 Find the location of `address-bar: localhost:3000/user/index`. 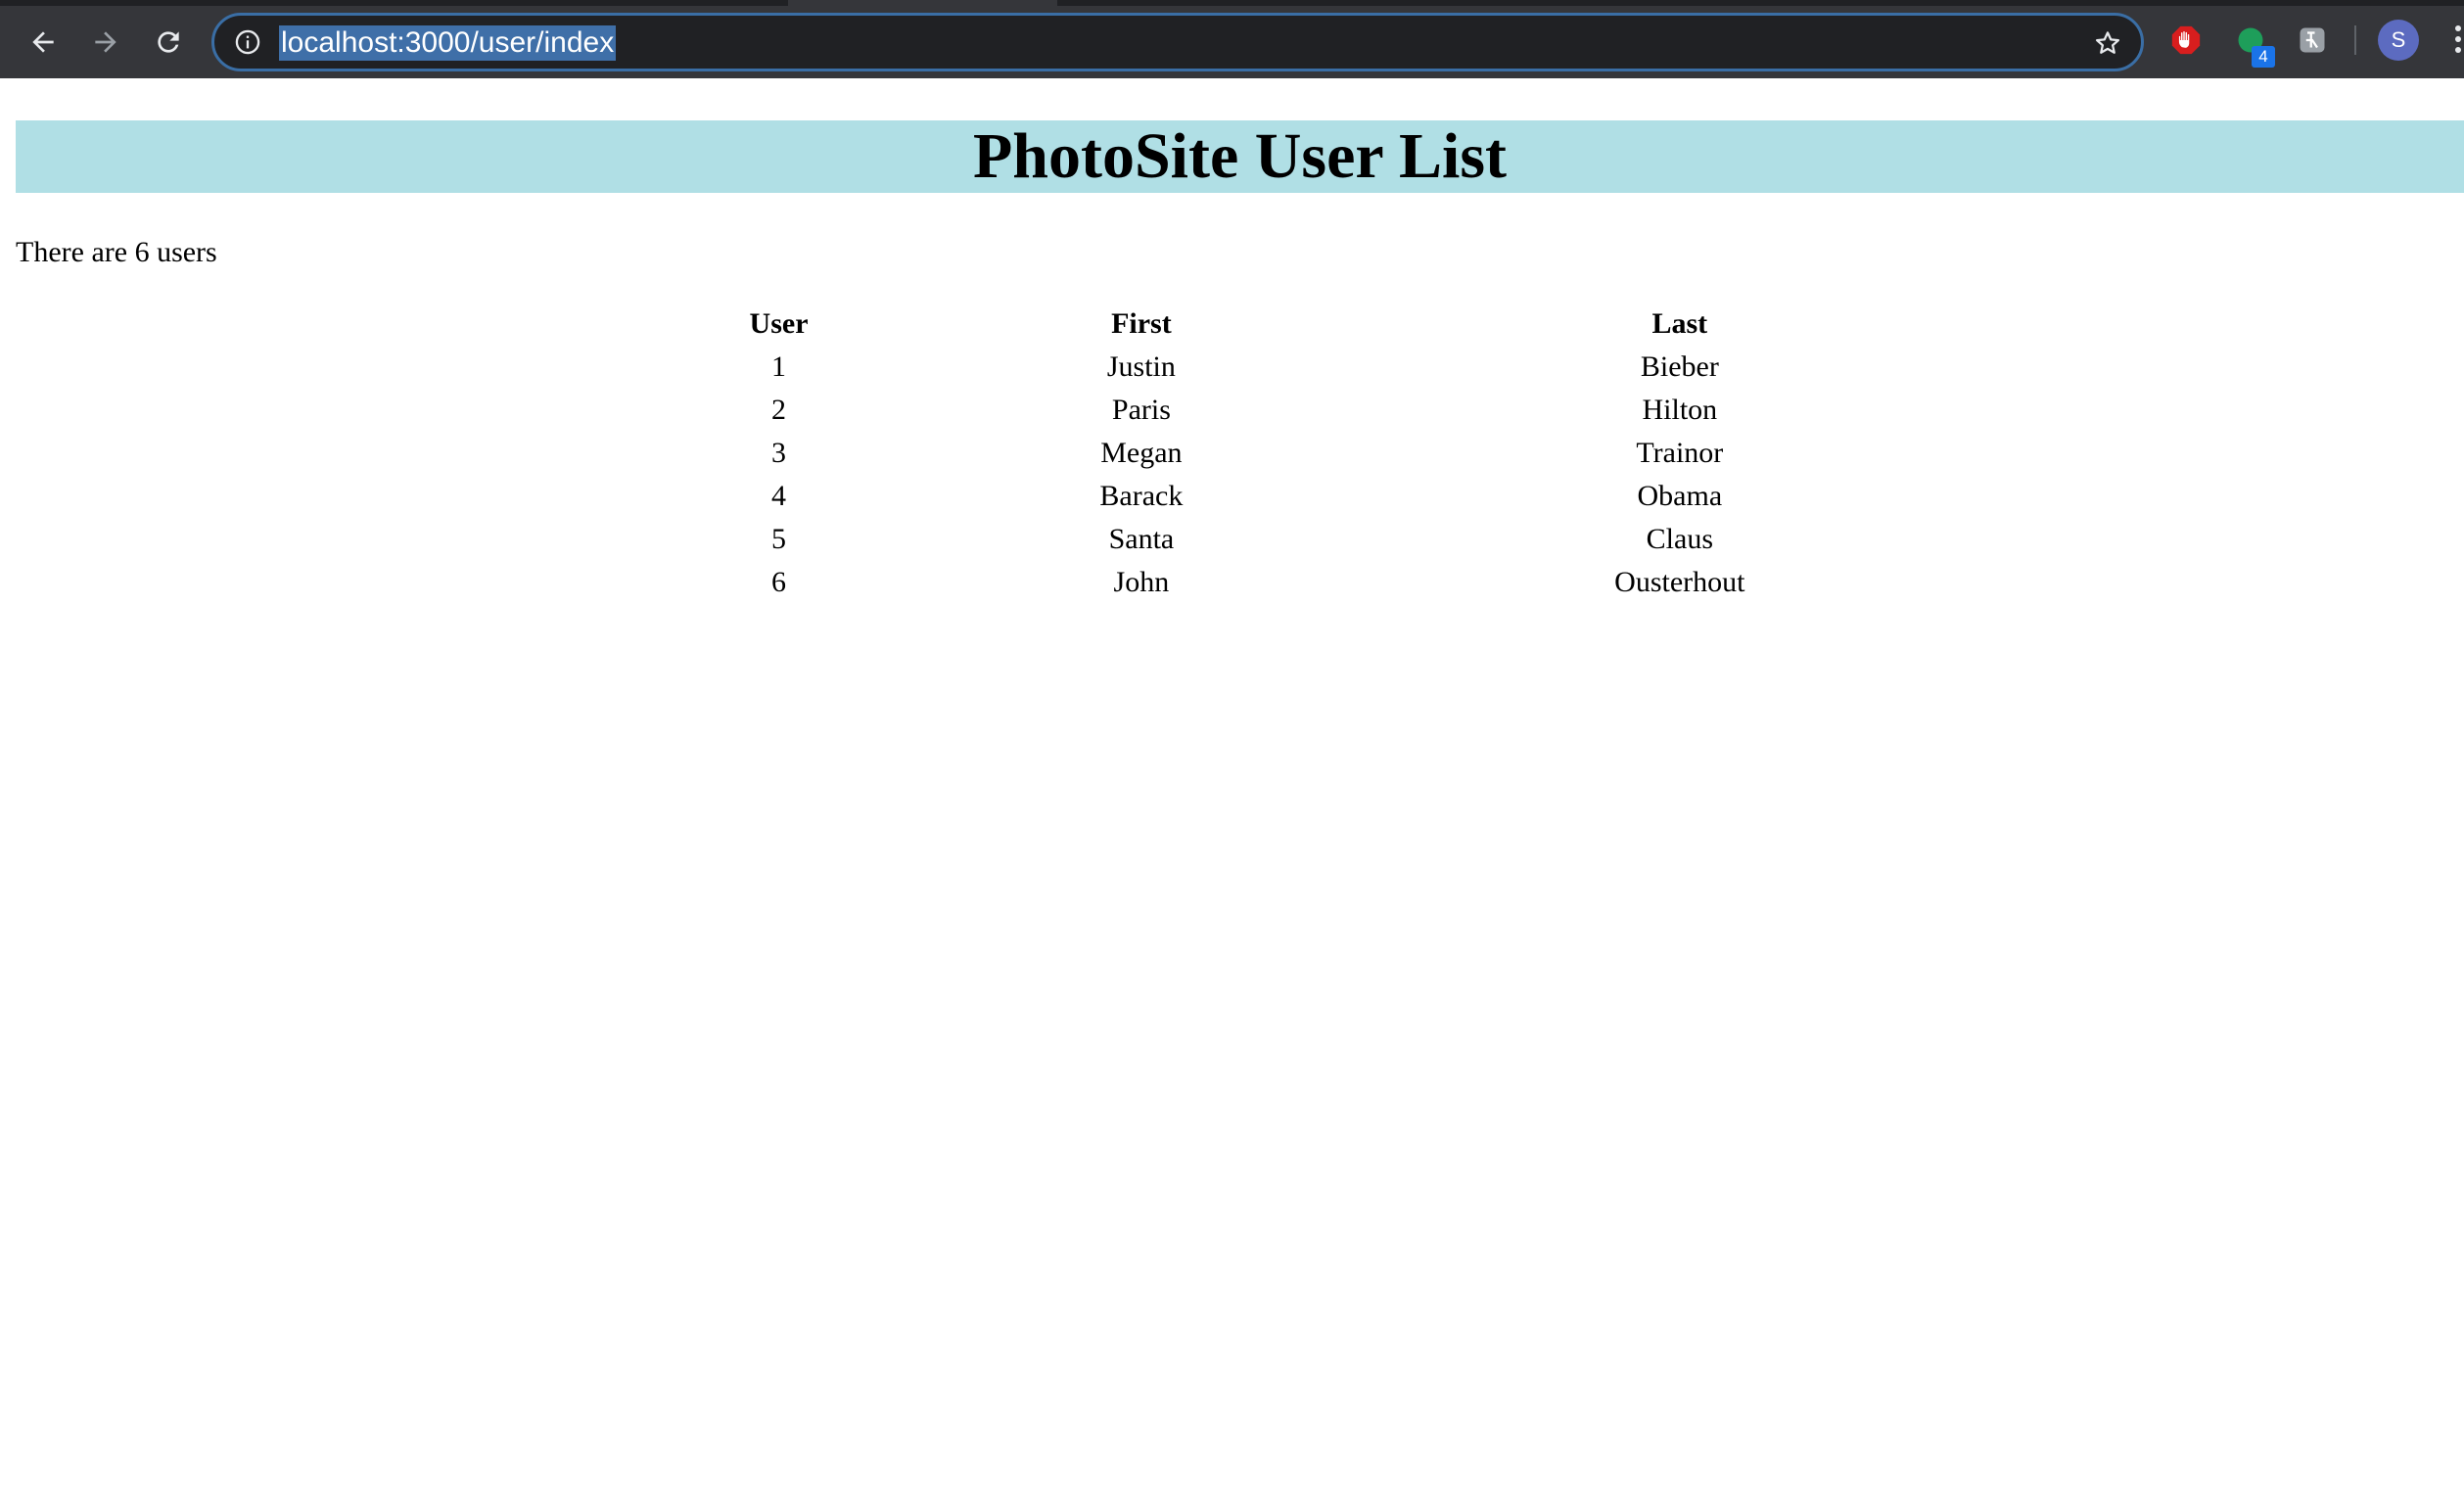

address-bar: localhost:3000/user/index is located at coordinates (1177, 42).